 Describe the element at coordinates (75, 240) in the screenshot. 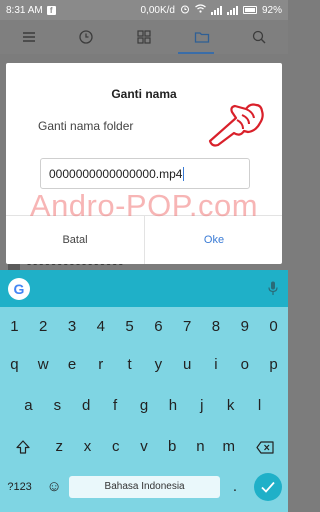

I see `cancel-button: Batal` at that location.